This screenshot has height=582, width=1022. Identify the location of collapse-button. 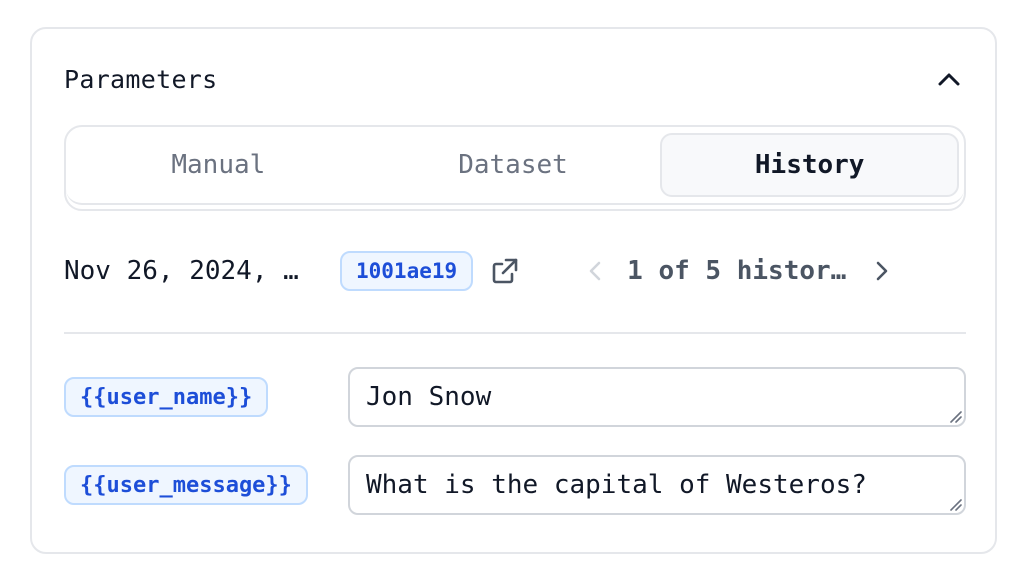
(949, 79).